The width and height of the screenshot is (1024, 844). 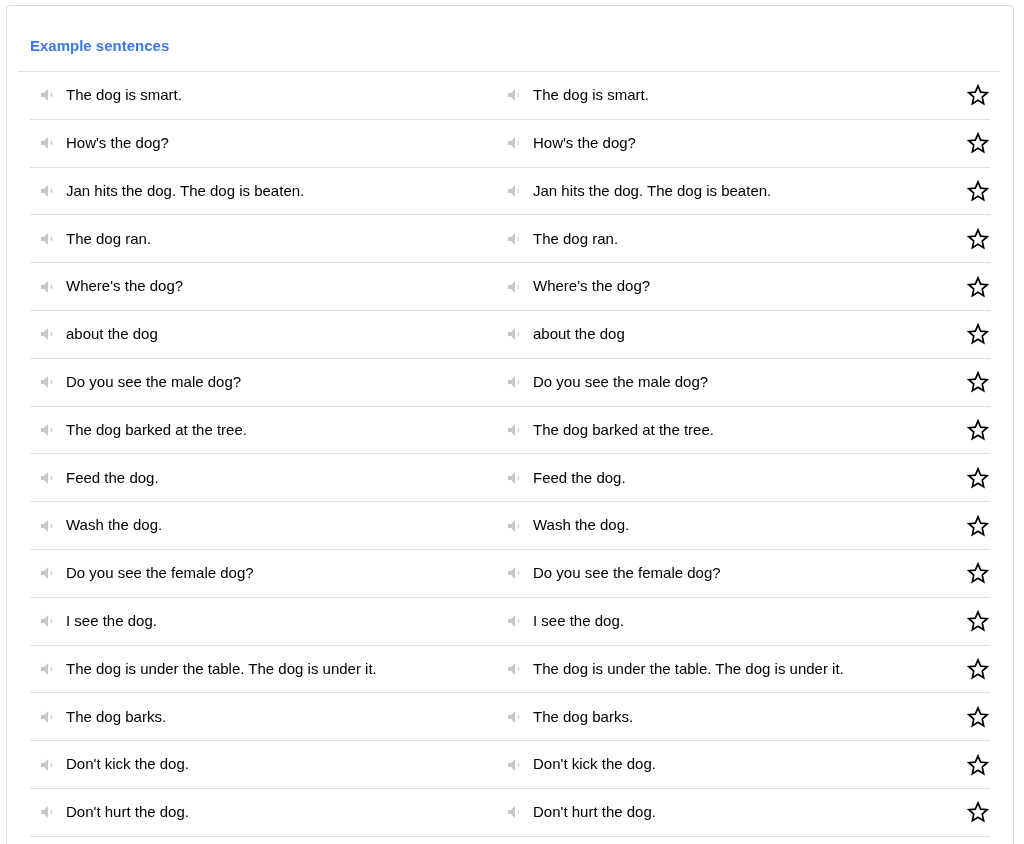 What do you see at coordinates (221, 668) in the screenshot?
I see `sentence-text: The dog is under the table. The dog is under it.` at bounding box center [221, 668].